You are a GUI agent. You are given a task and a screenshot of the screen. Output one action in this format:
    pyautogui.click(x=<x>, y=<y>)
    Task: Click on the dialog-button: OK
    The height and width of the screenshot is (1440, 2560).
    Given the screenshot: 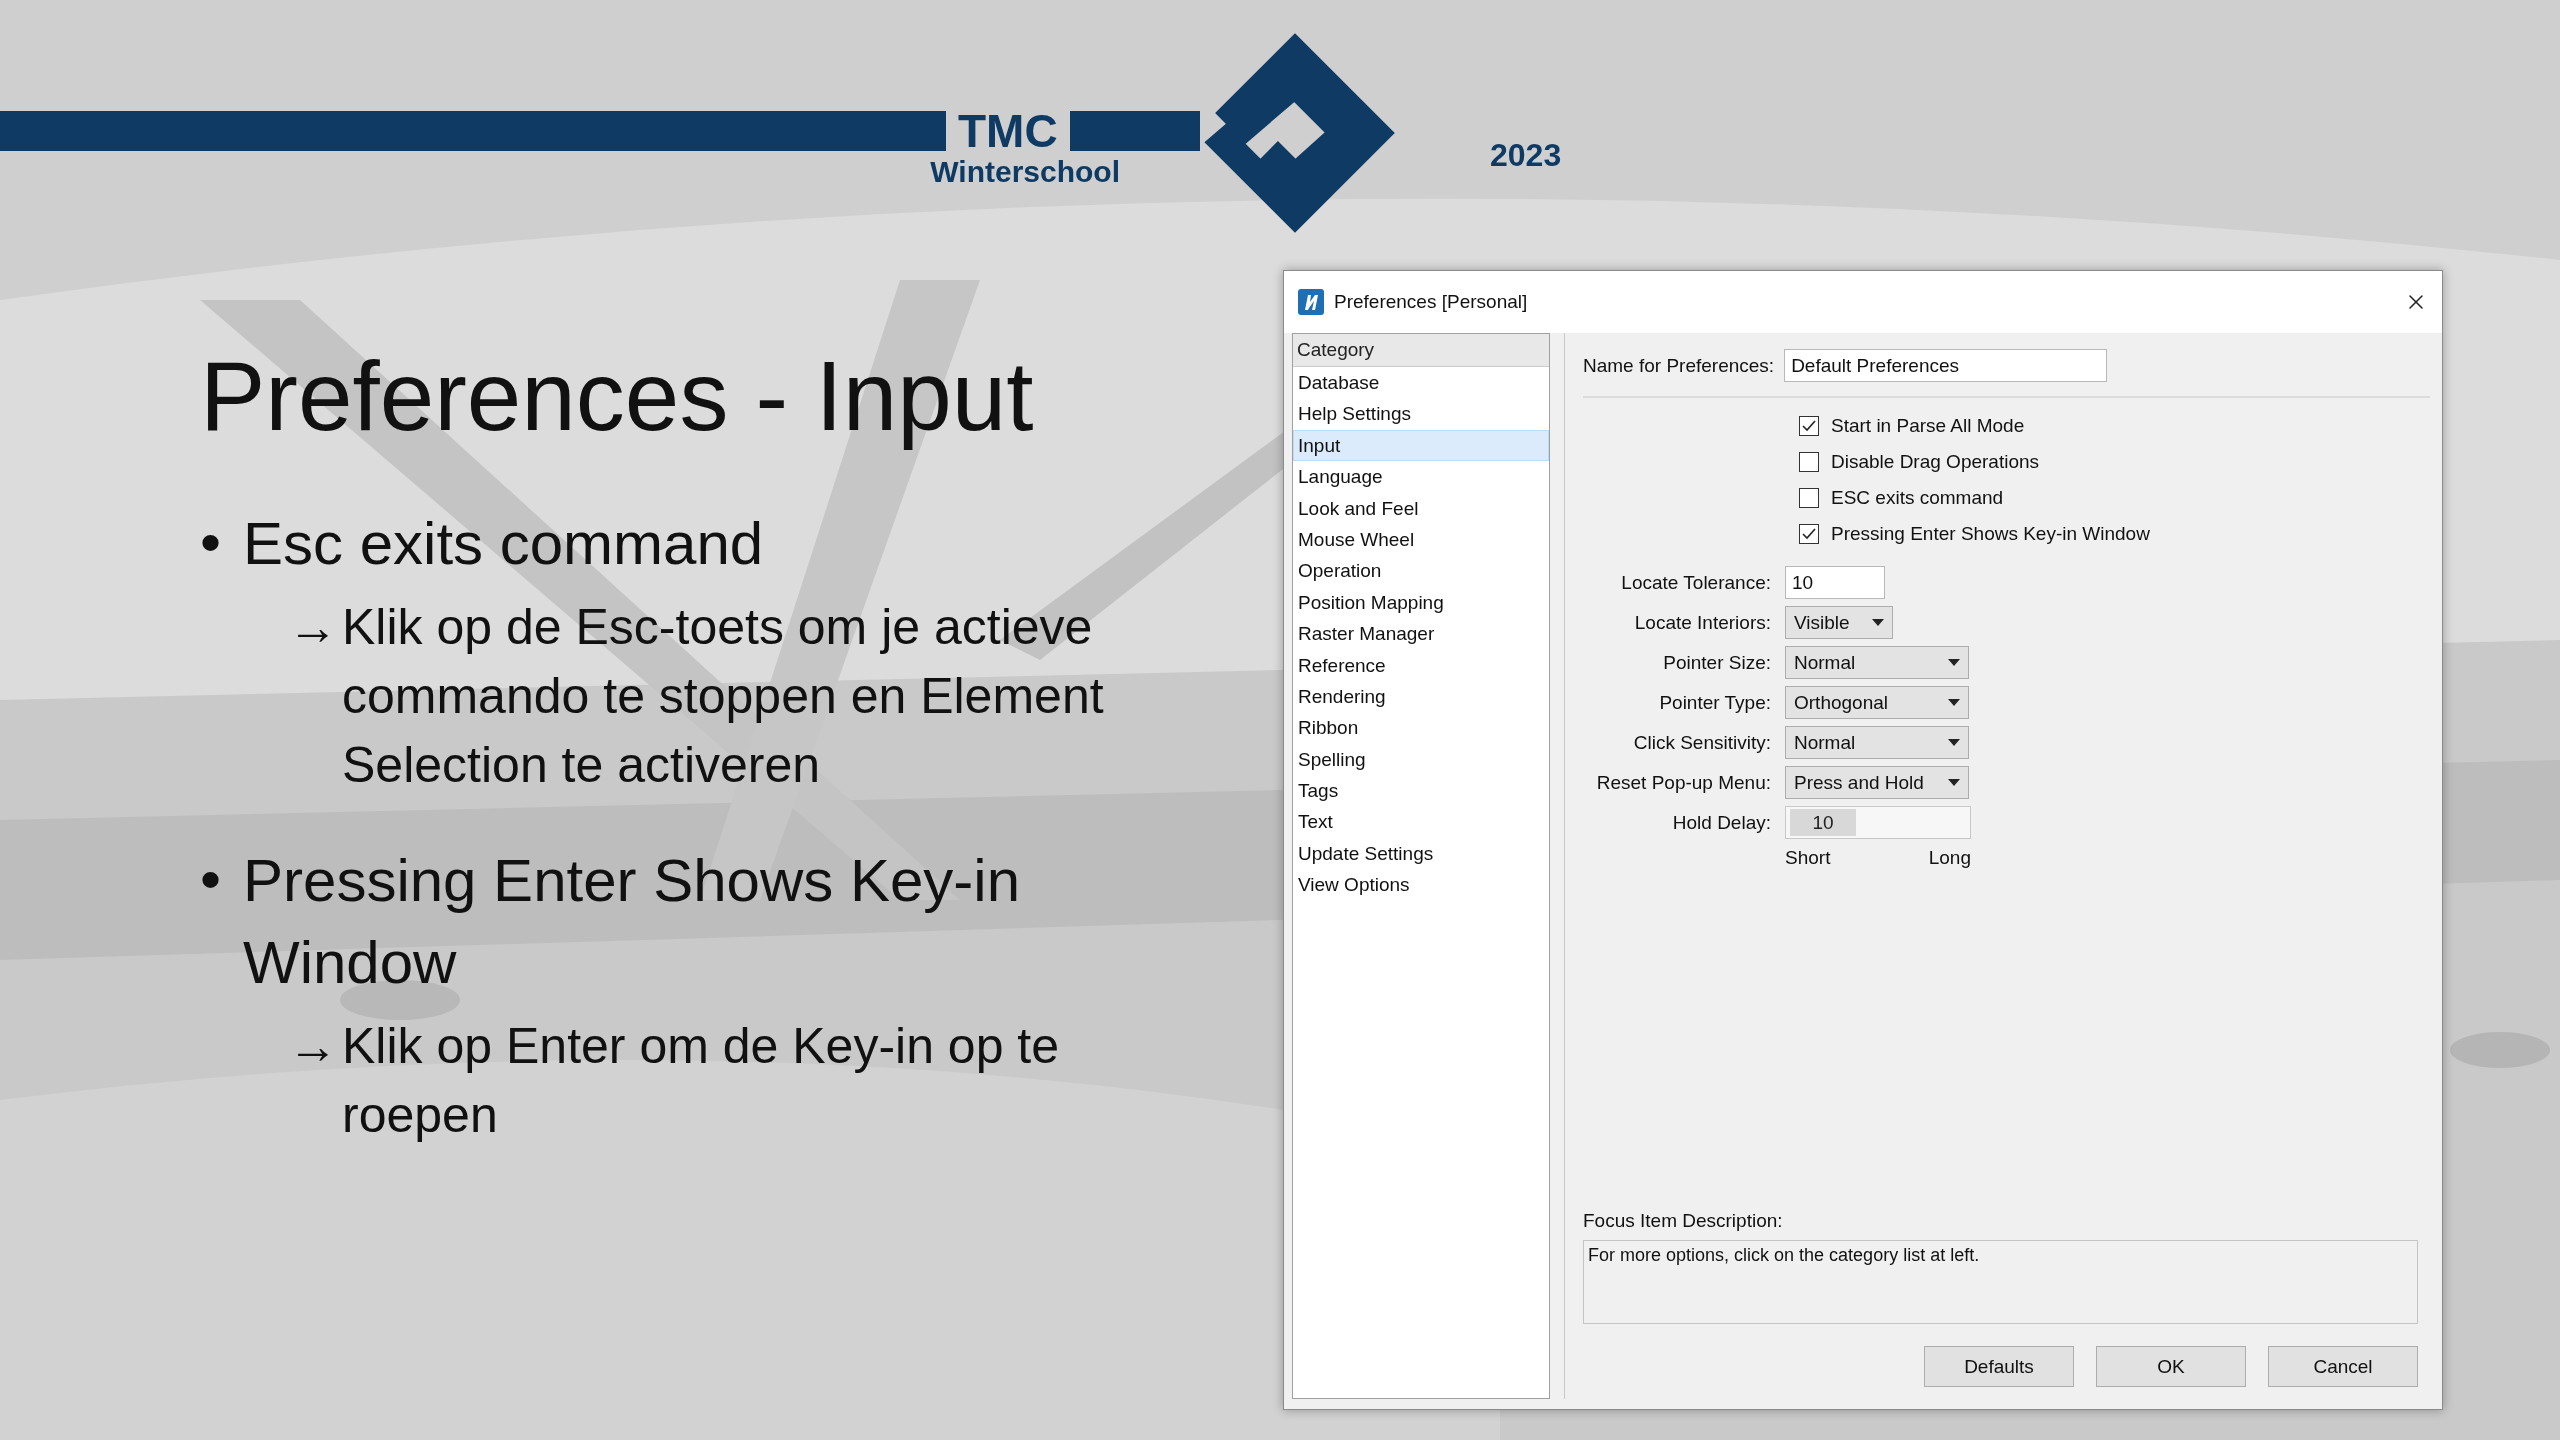 What is the action you would take?
    pyautogui.click(x=2171, y=1366)
    